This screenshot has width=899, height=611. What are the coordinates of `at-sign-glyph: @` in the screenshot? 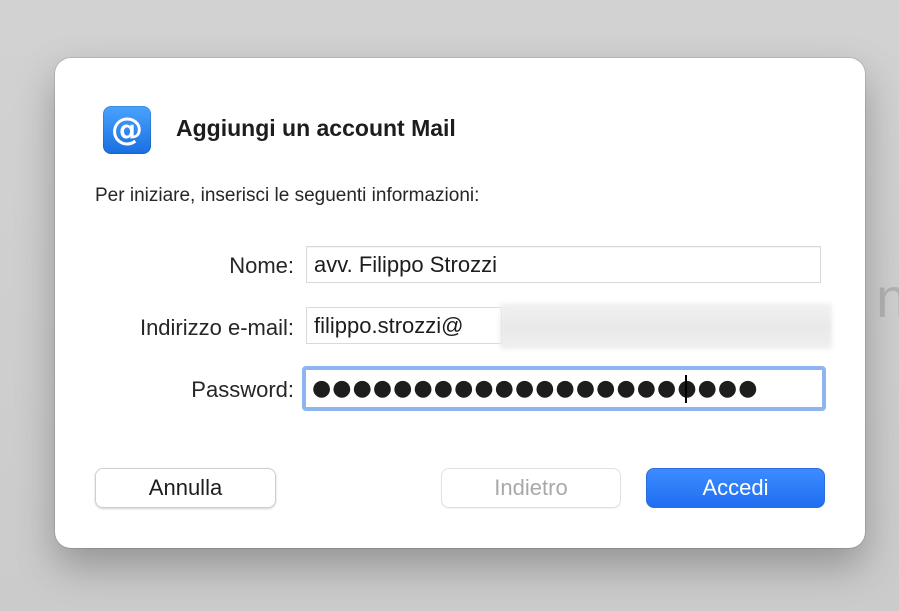 It's located at (127, 128).